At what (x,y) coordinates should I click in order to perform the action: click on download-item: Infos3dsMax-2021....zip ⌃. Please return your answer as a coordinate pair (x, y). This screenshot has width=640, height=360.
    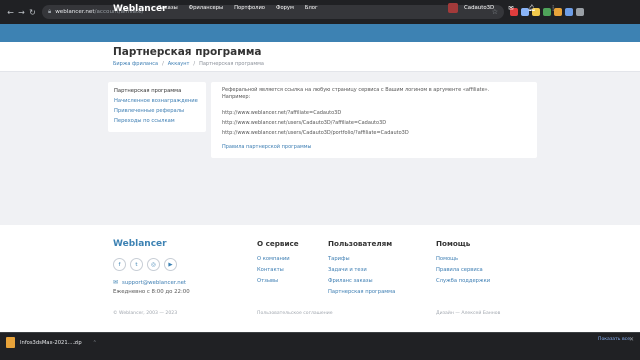
    Looking at the image, I should click on (51, 342).